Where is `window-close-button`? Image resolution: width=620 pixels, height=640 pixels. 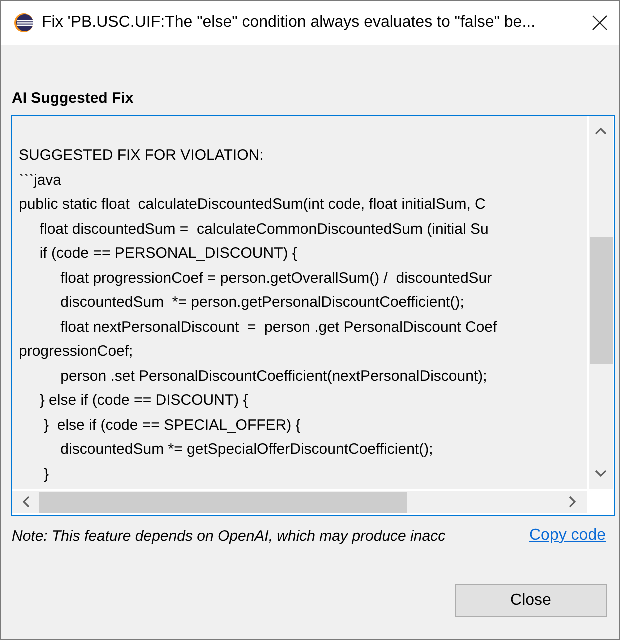
window-close-button is located at coordinates (600, 23).